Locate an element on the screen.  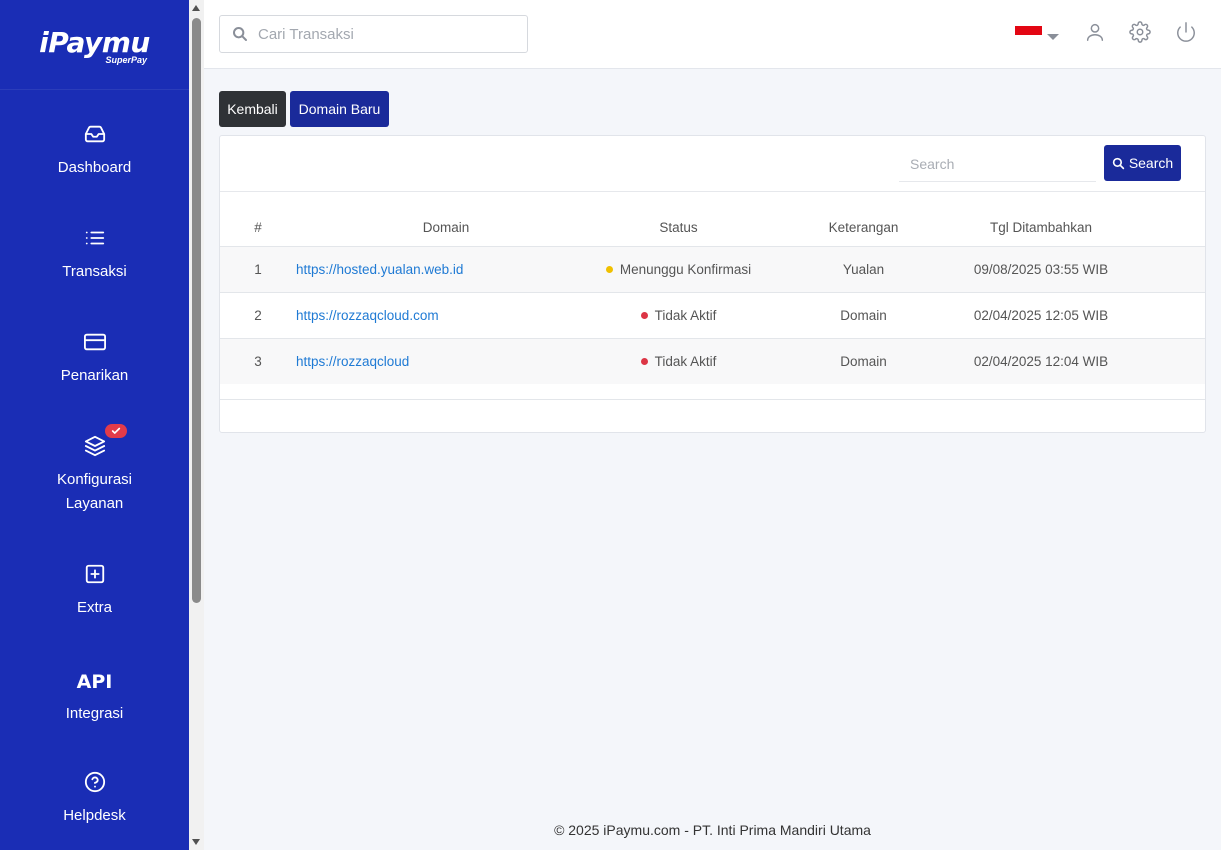
row-number: 2 is located at coordinates (258, 315).